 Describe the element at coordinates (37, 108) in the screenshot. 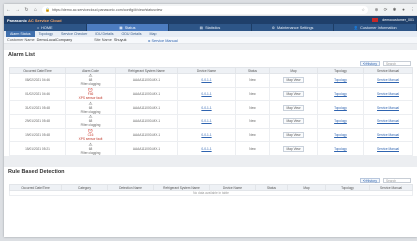

I see `occurred-datetime: 31/01/2021 05:48` at that location.